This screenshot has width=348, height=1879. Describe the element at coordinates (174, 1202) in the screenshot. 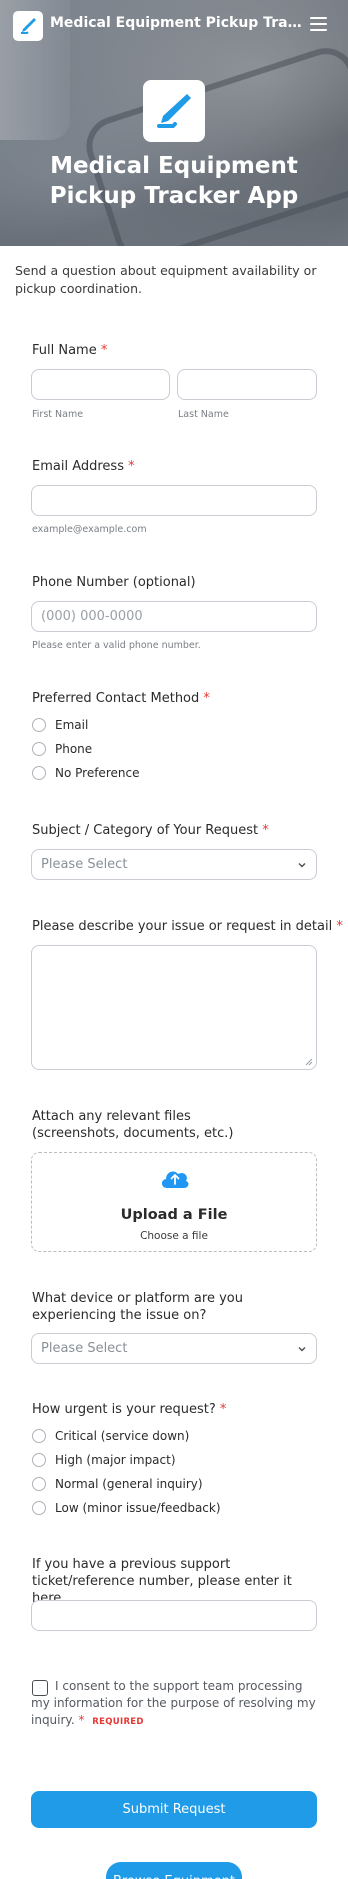

I see `file-upload-dropzone: Upload a File Choose a file` at that location.